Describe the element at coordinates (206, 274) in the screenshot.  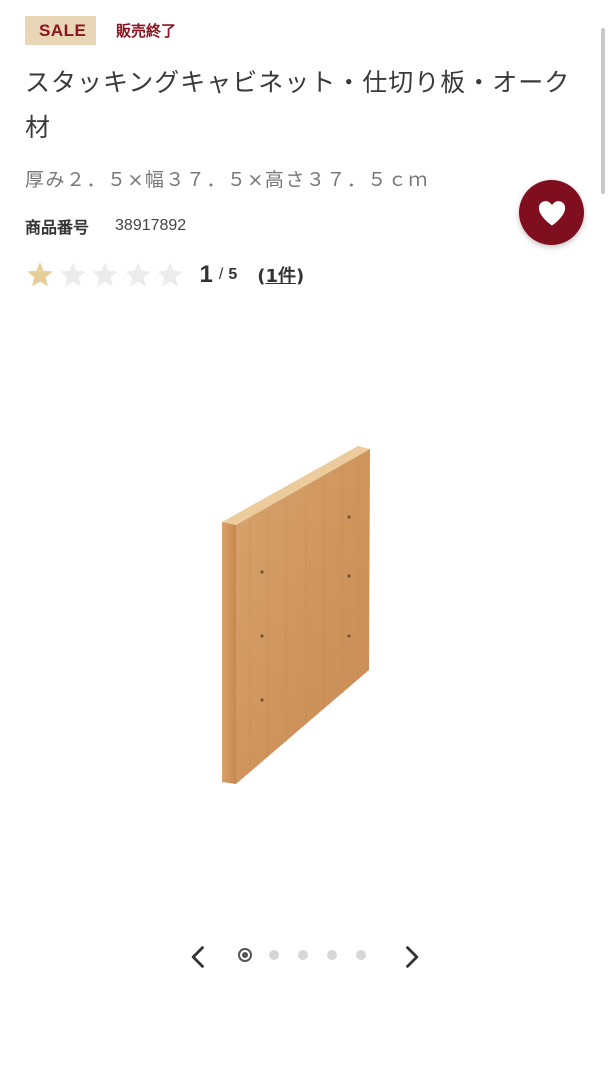
I see `rating-value: 1` at that location.